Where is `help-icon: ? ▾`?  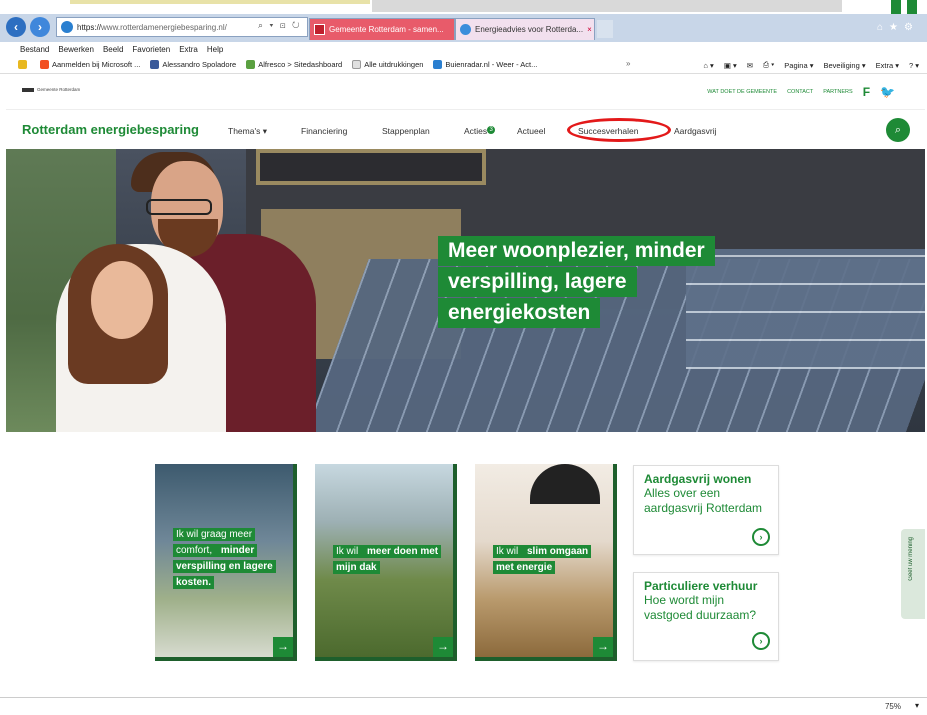
help-icon: ? ▾ is located at coordinates (914, 65).